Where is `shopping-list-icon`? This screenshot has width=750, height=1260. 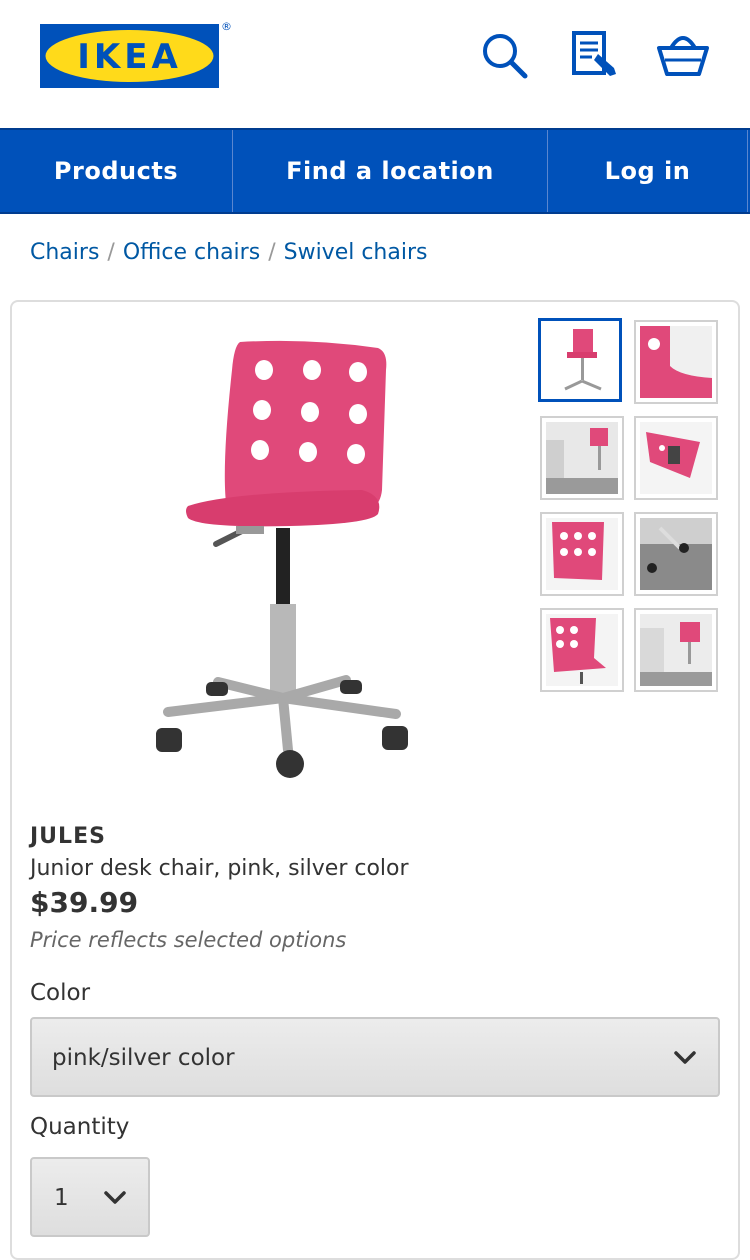 shopping-list-icon is located at coordinates (594, 55).